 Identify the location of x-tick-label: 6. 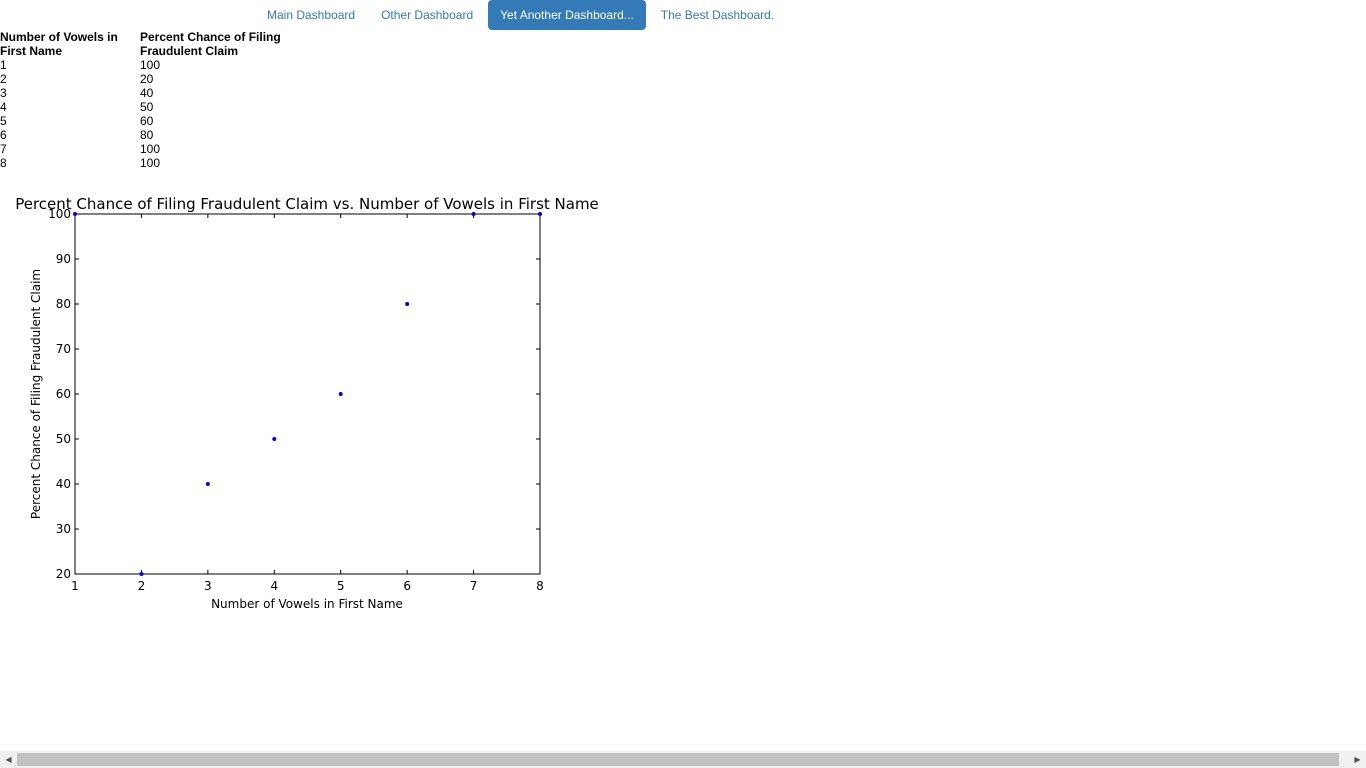
(407, 586).